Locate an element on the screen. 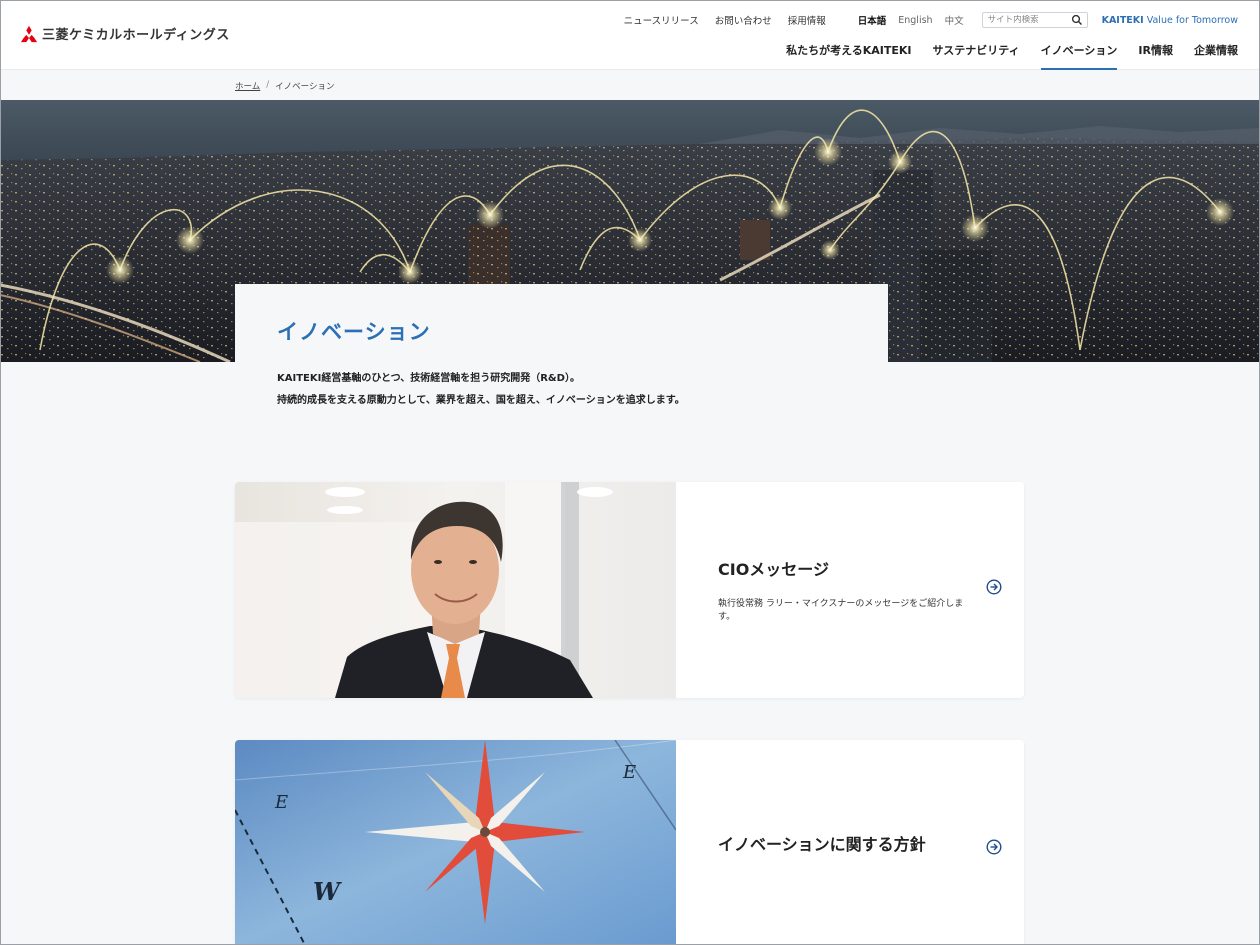 Image resolution: width=1260 pixels, height=945 pixels. cio-card-desc: 執行役常務 ラリー・マイクスナーのメッセージをご紹介します。 is located at coordinates (841, 610).